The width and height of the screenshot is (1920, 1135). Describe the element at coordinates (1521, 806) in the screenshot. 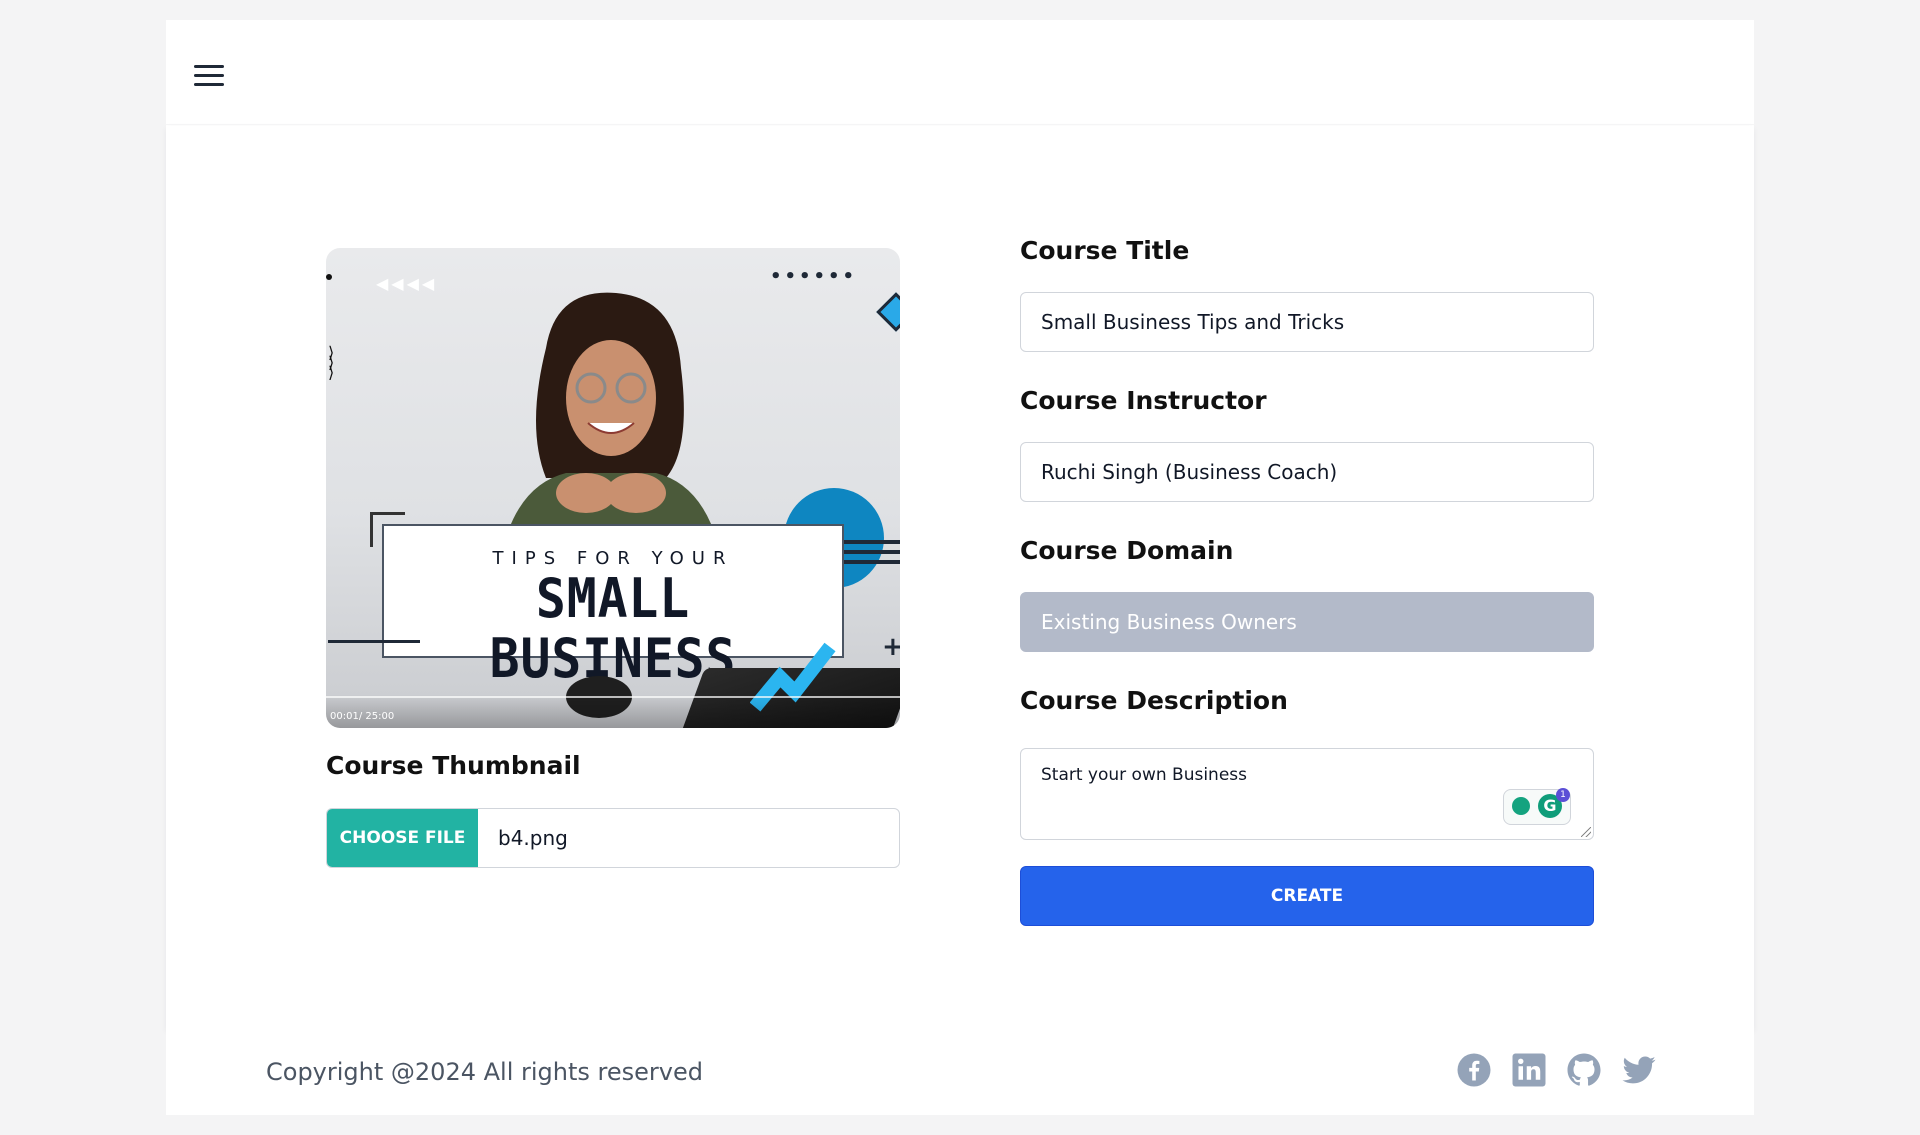

I see `lightbulb-icon` at that location.